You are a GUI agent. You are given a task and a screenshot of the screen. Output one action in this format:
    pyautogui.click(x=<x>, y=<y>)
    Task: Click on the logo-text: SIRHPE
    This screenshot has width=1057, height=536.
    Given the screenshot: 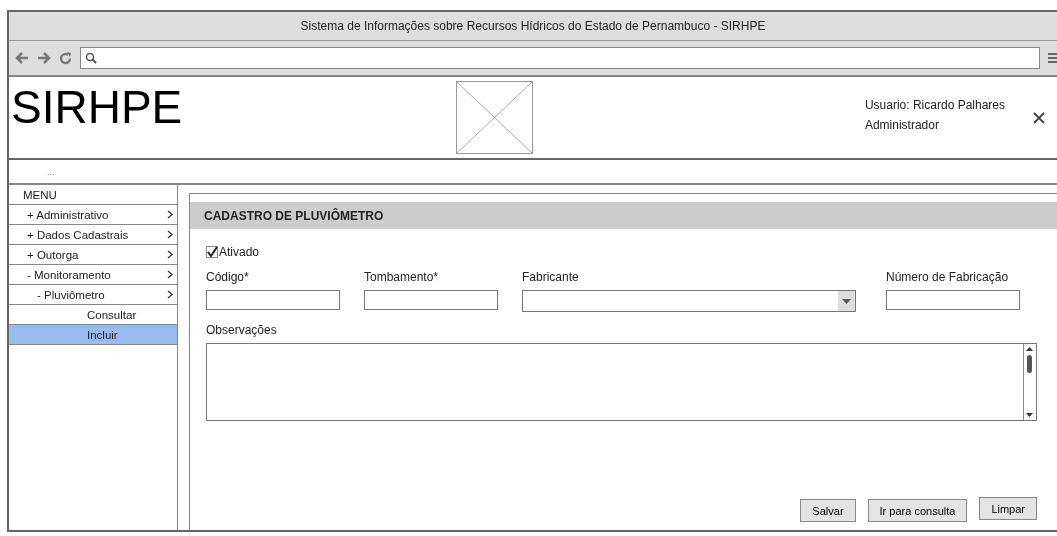 What is the action you would take?
    pyautogui.click(x=97, y=106)
    